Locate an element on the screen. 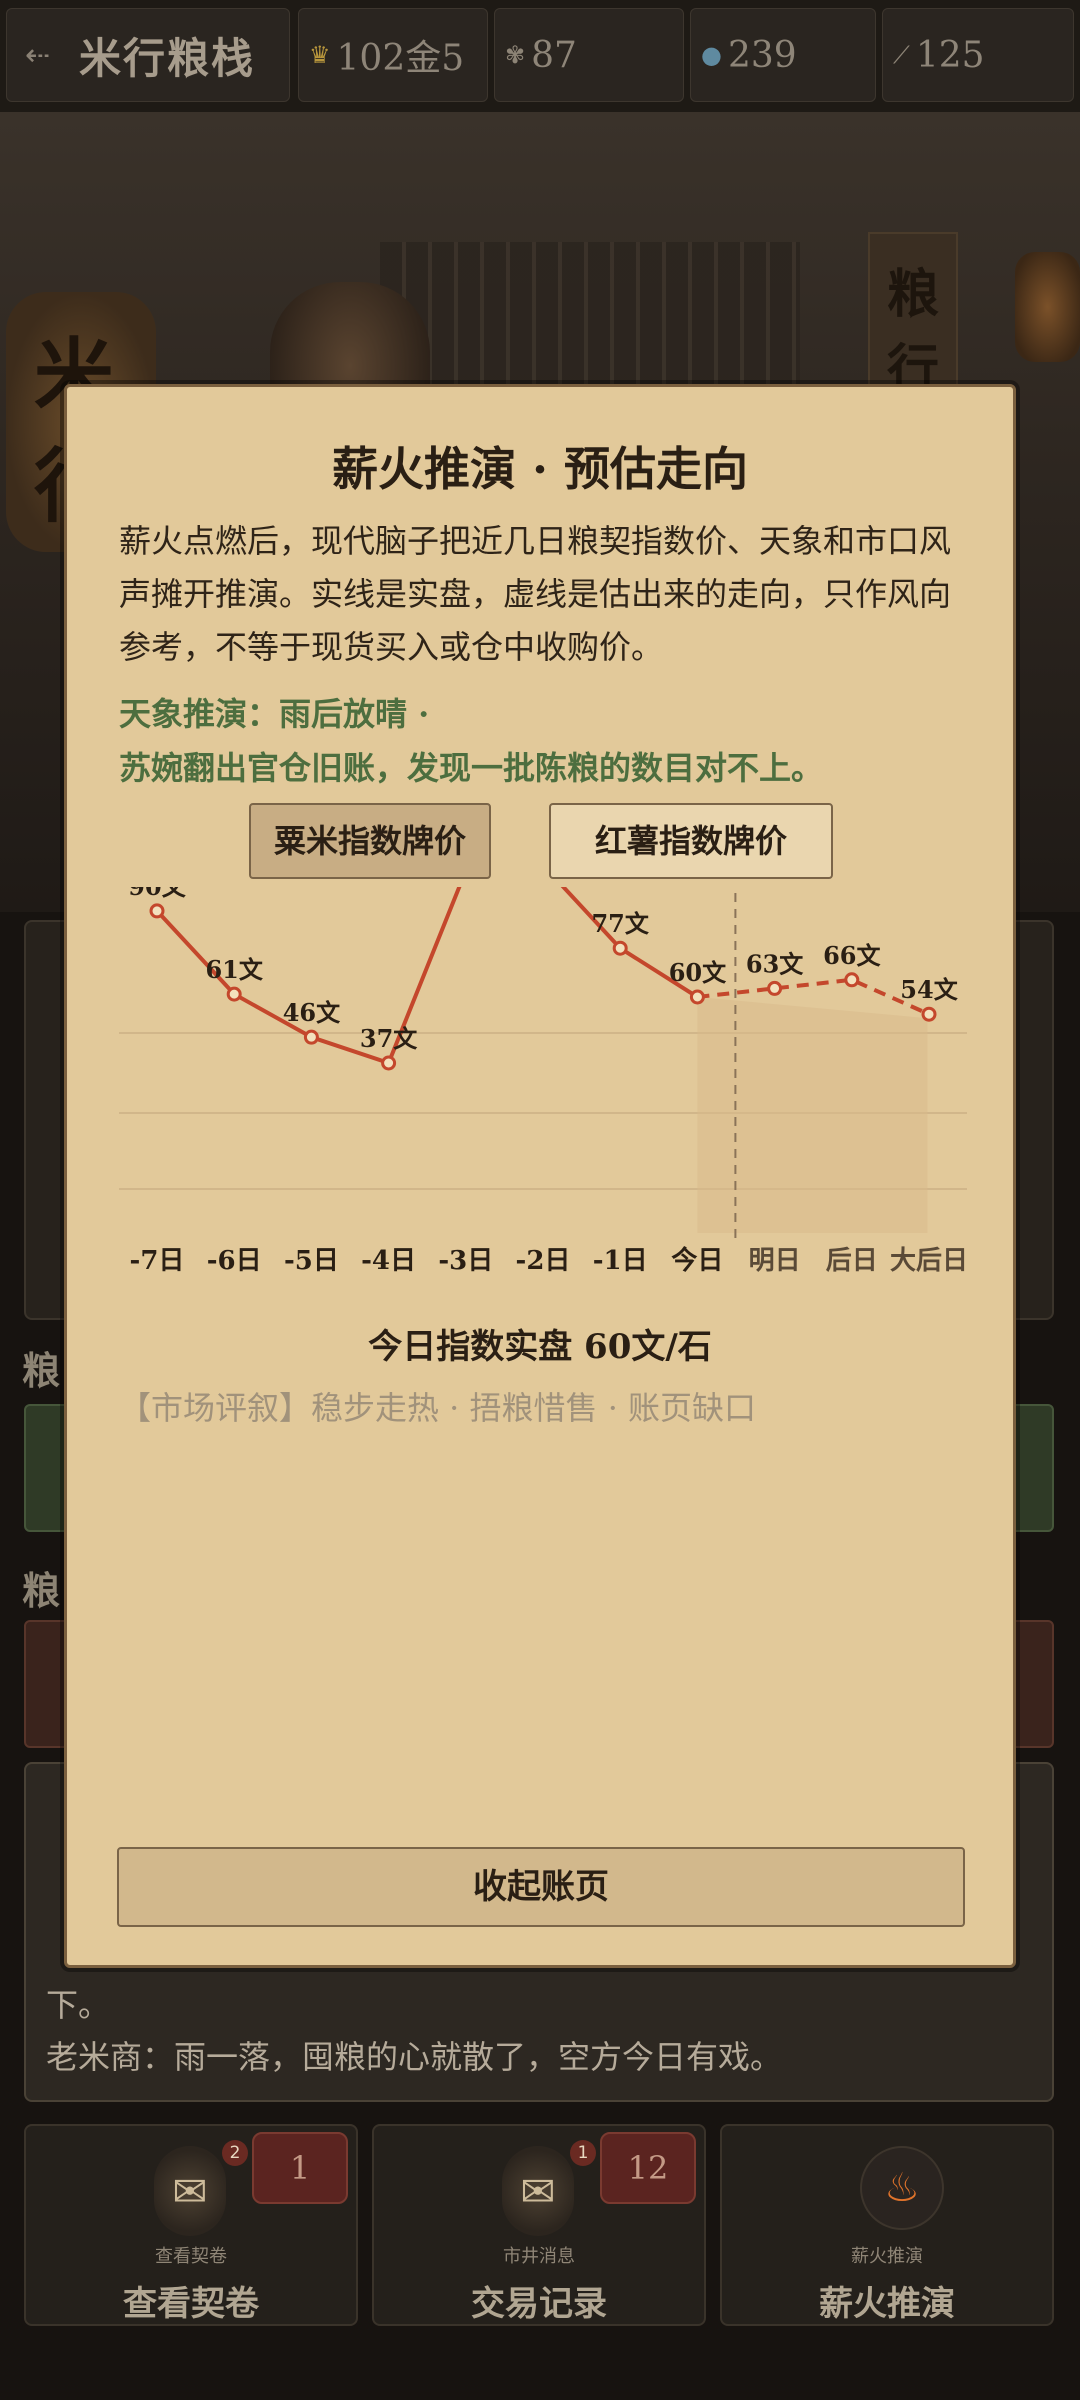  title-box: ⇠ 米行粮栈 is located at coordinates (148, 55).